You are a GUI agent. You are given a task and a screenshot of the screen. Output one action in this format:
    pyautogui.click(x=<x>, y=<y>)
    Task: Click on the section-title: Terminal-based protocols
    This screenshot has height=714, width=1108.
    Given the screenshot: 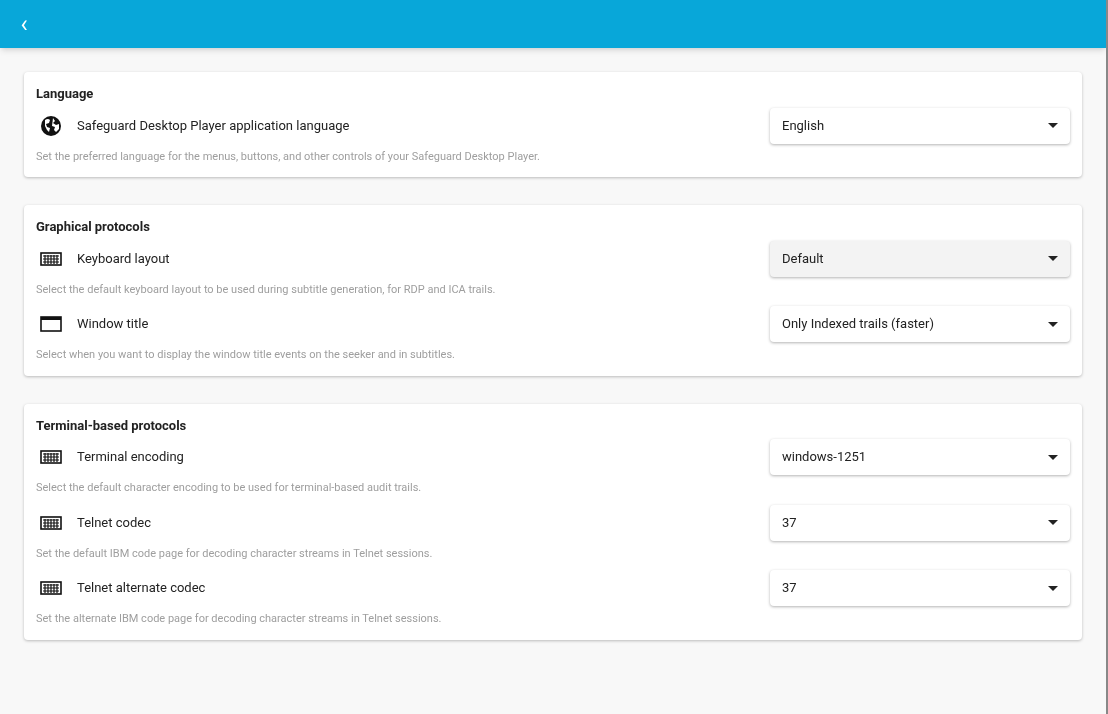 What is the action you would take?
    pyautogui.click(x=112, y=425)
    